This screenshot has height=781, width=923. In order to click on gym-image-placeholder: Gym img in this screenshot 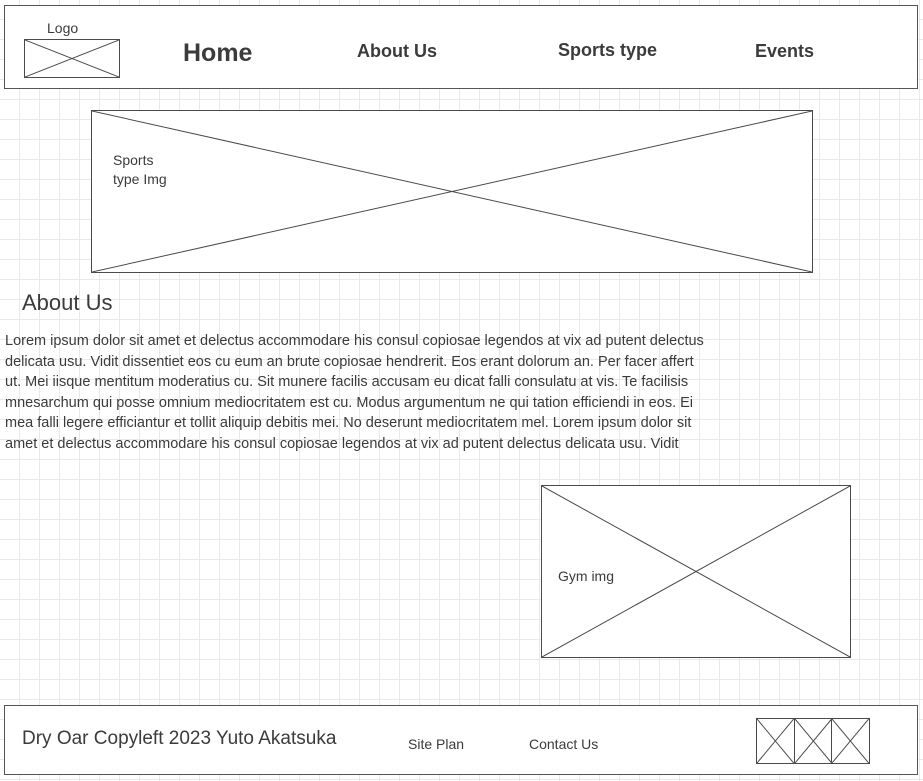, I will do `click(696, 571)`.